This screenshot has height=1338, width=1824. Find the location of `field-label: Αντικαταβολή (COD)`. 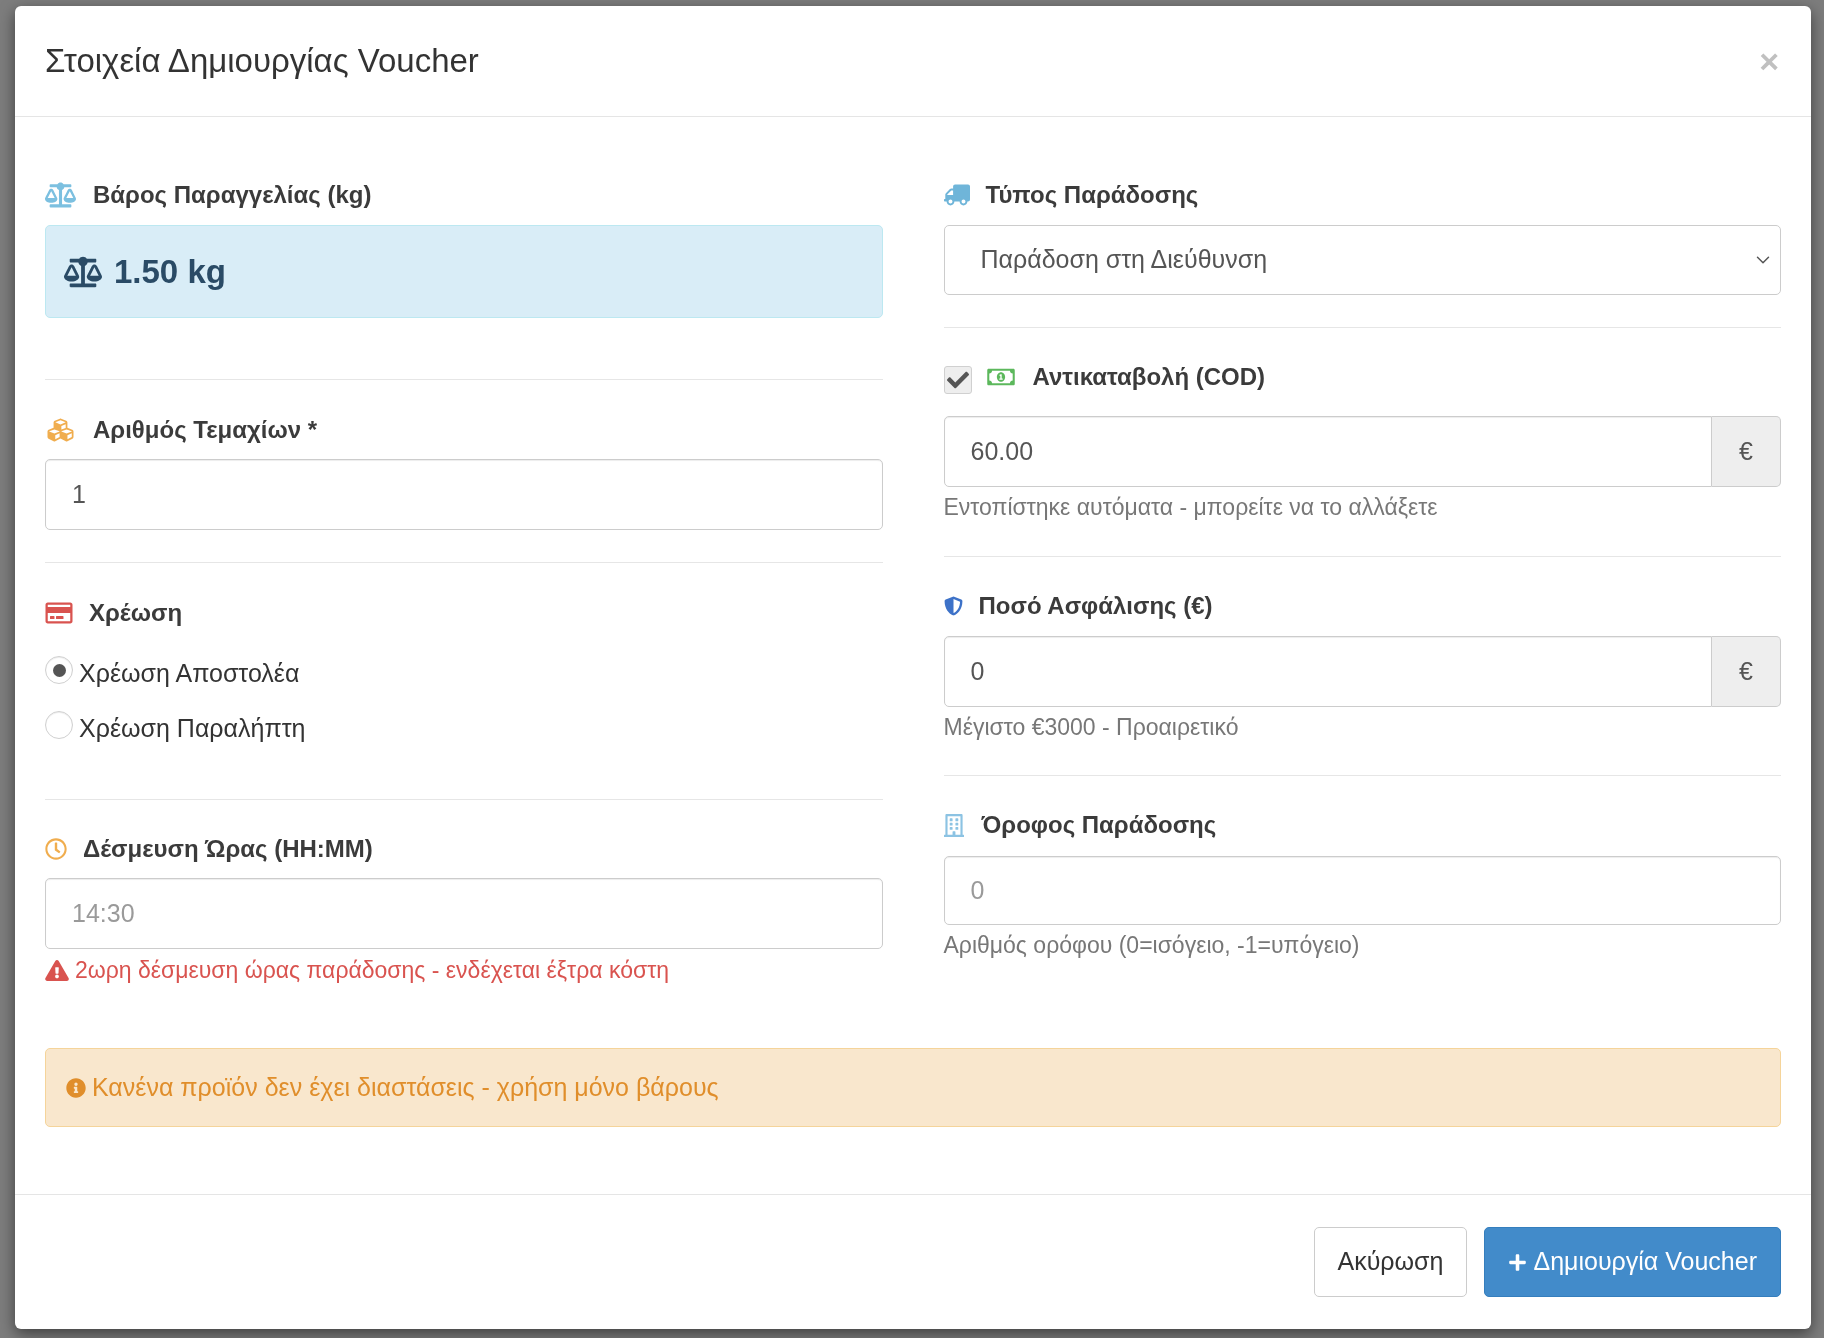

field-label: Αντικαταβολή (COD) is located at coordinates (1149, 377).